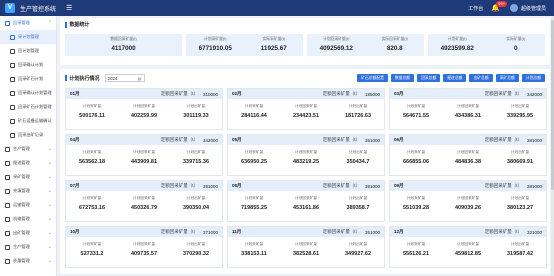  I want to click on action-button: 回采总额, so click(429, 78).